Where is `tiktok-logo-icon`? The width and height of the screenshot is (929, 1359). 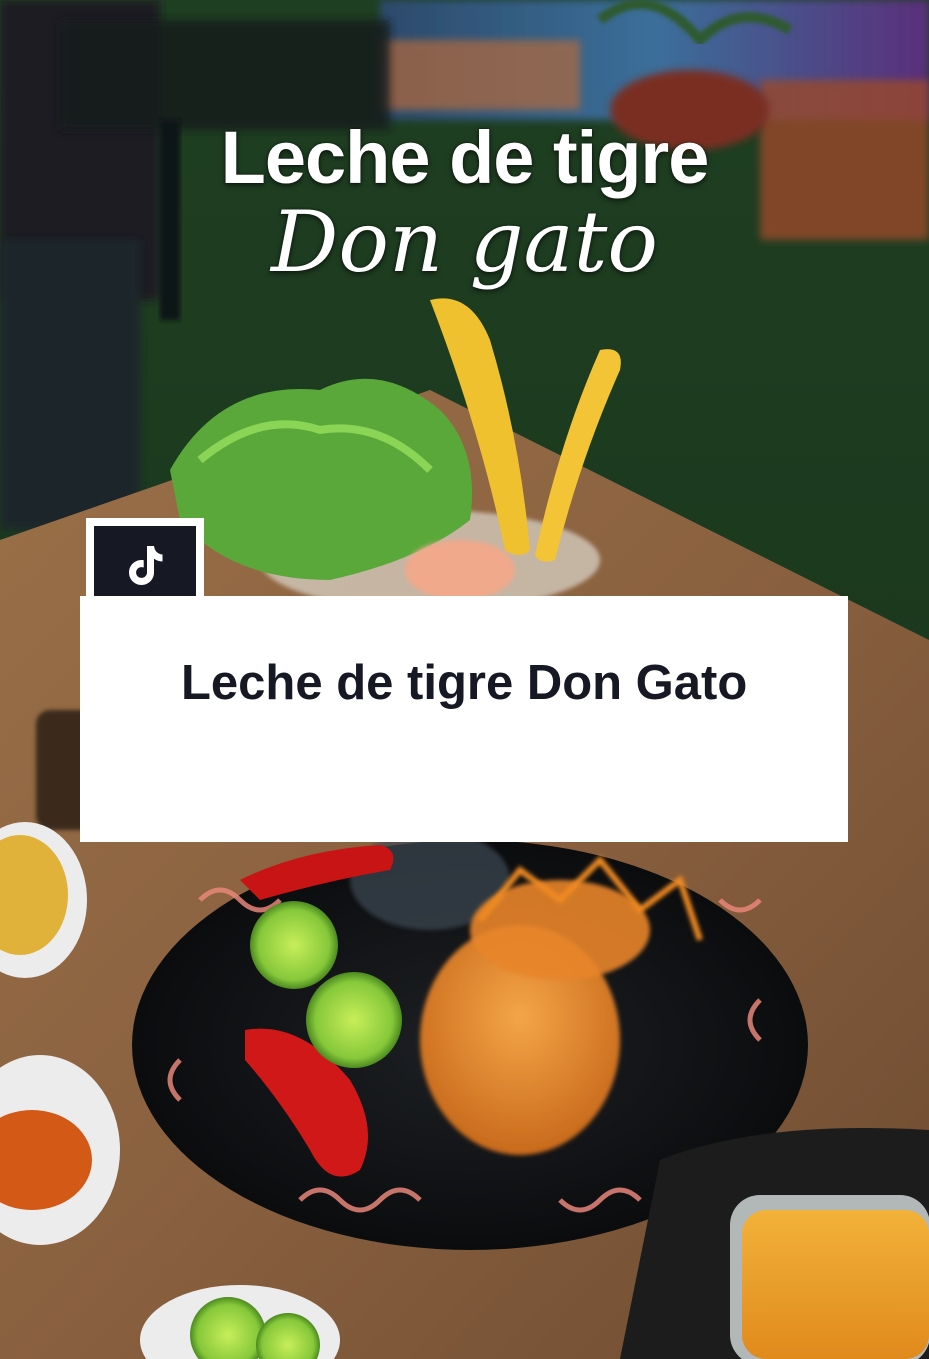 tiktok-logo-icon is located at coordinates (146, 565).